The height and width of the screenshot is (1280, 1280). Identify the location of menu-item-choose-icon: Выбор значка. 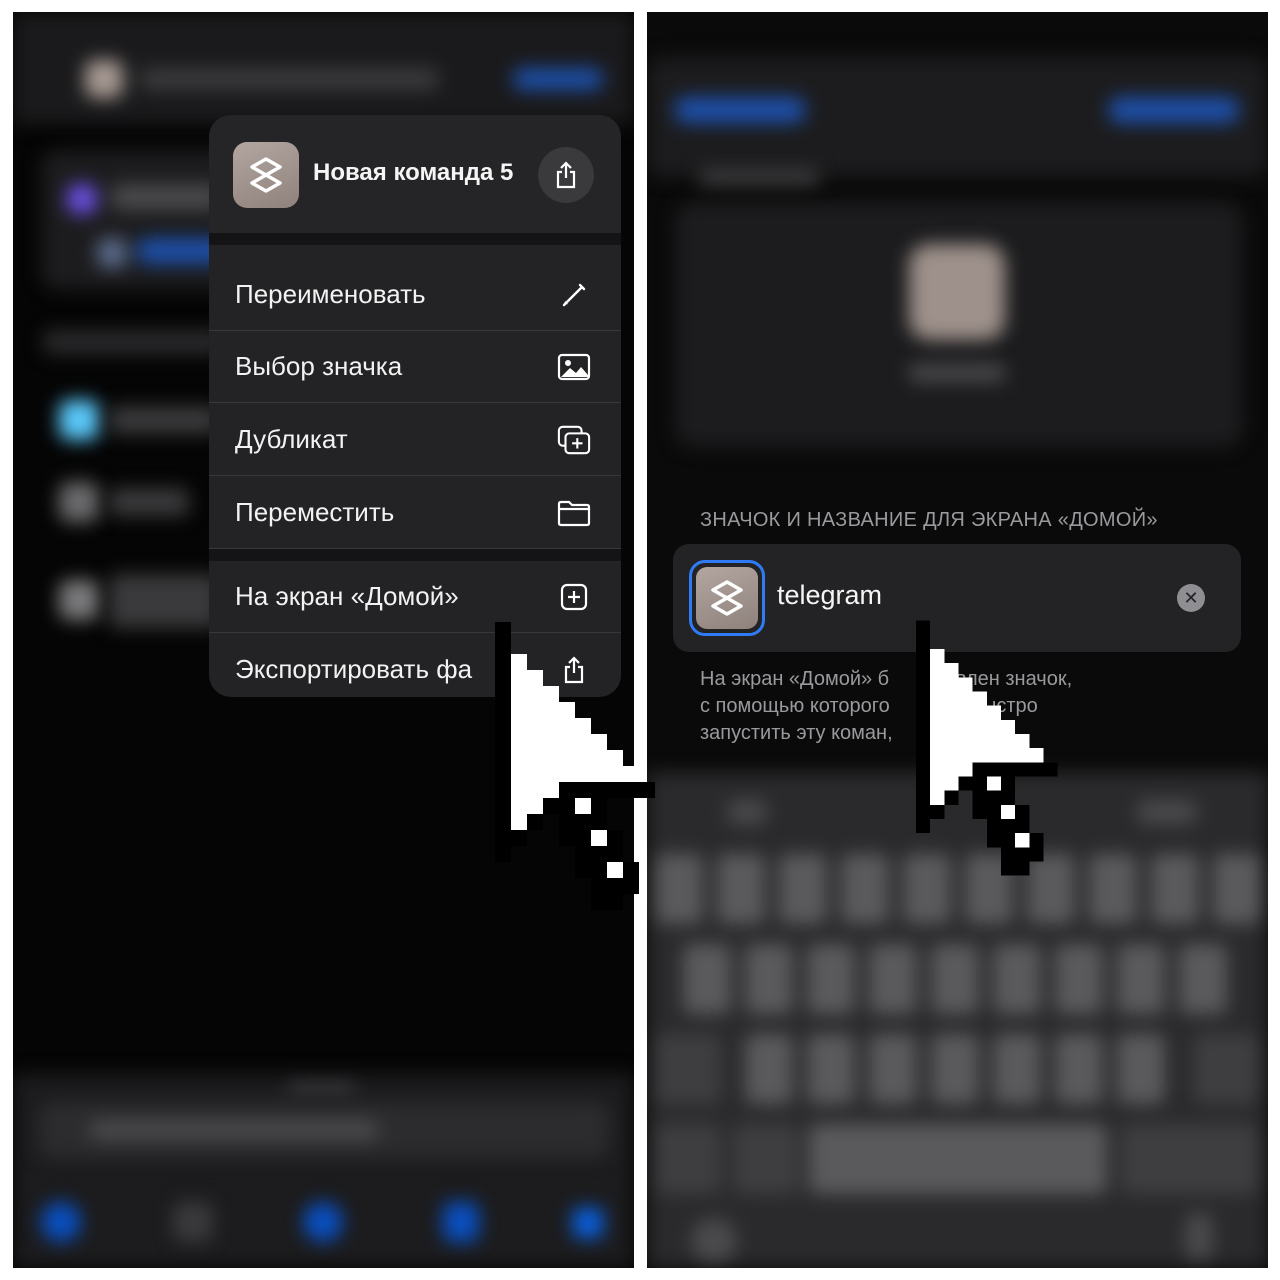
(415, 367).